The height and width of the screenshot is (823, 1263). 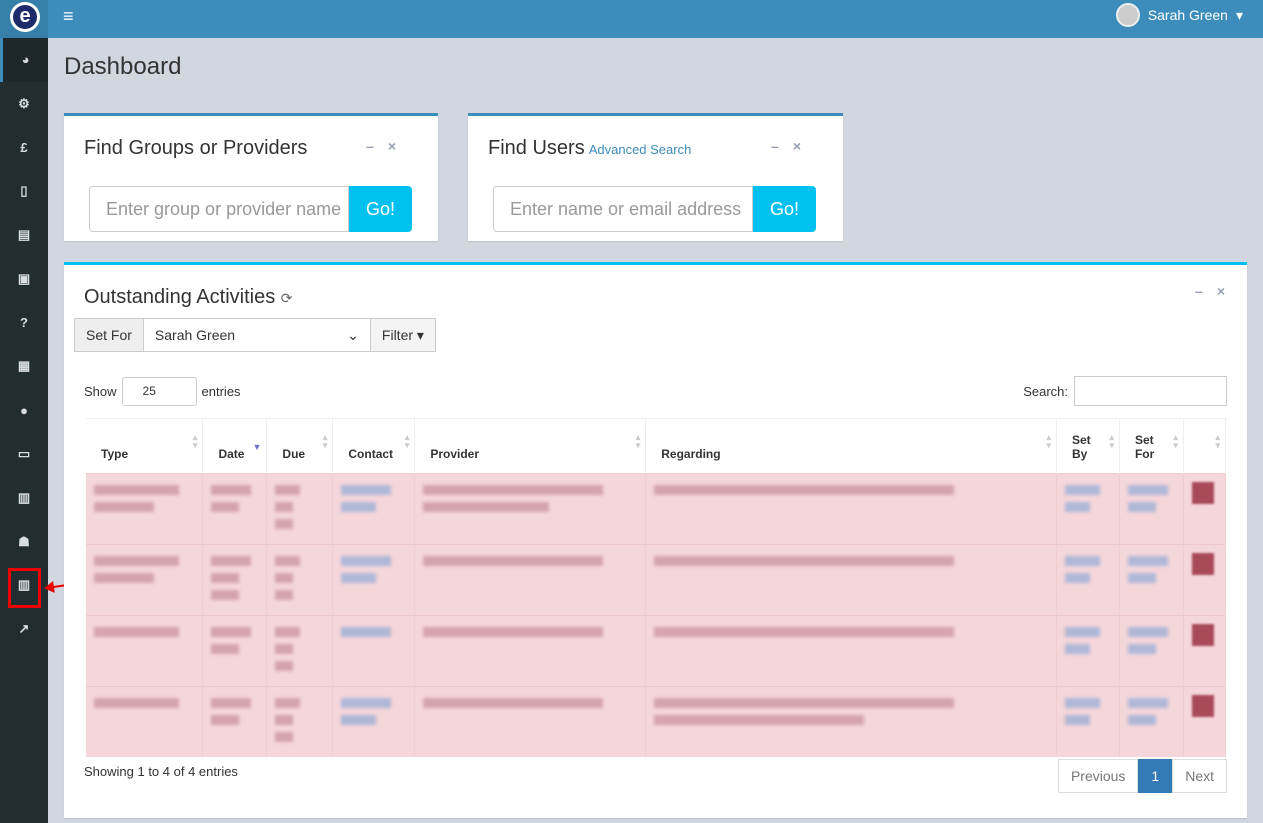 I want to click on search-label: Search:, so click(x=1045, y=391).